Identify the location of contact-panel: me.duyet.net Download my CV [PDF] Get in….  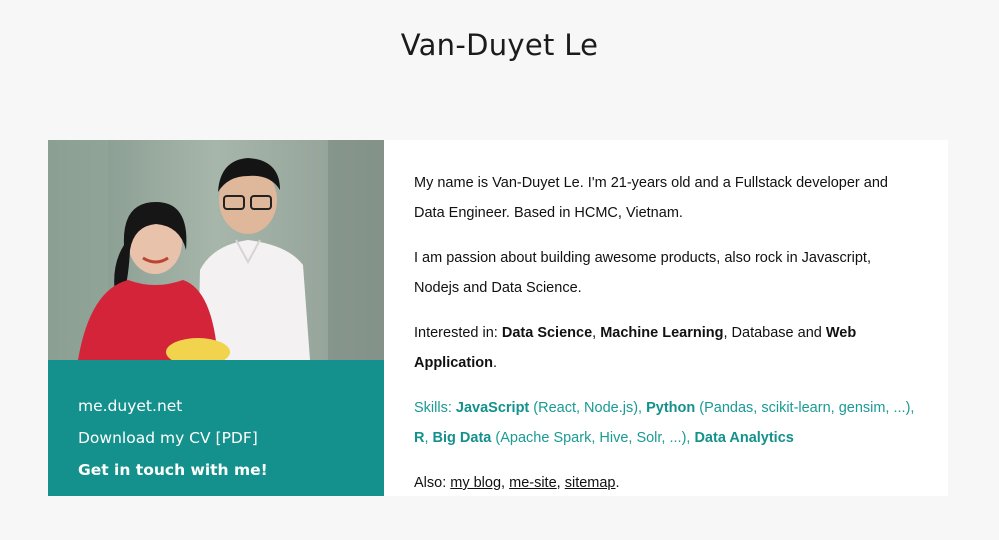
(216, 428).